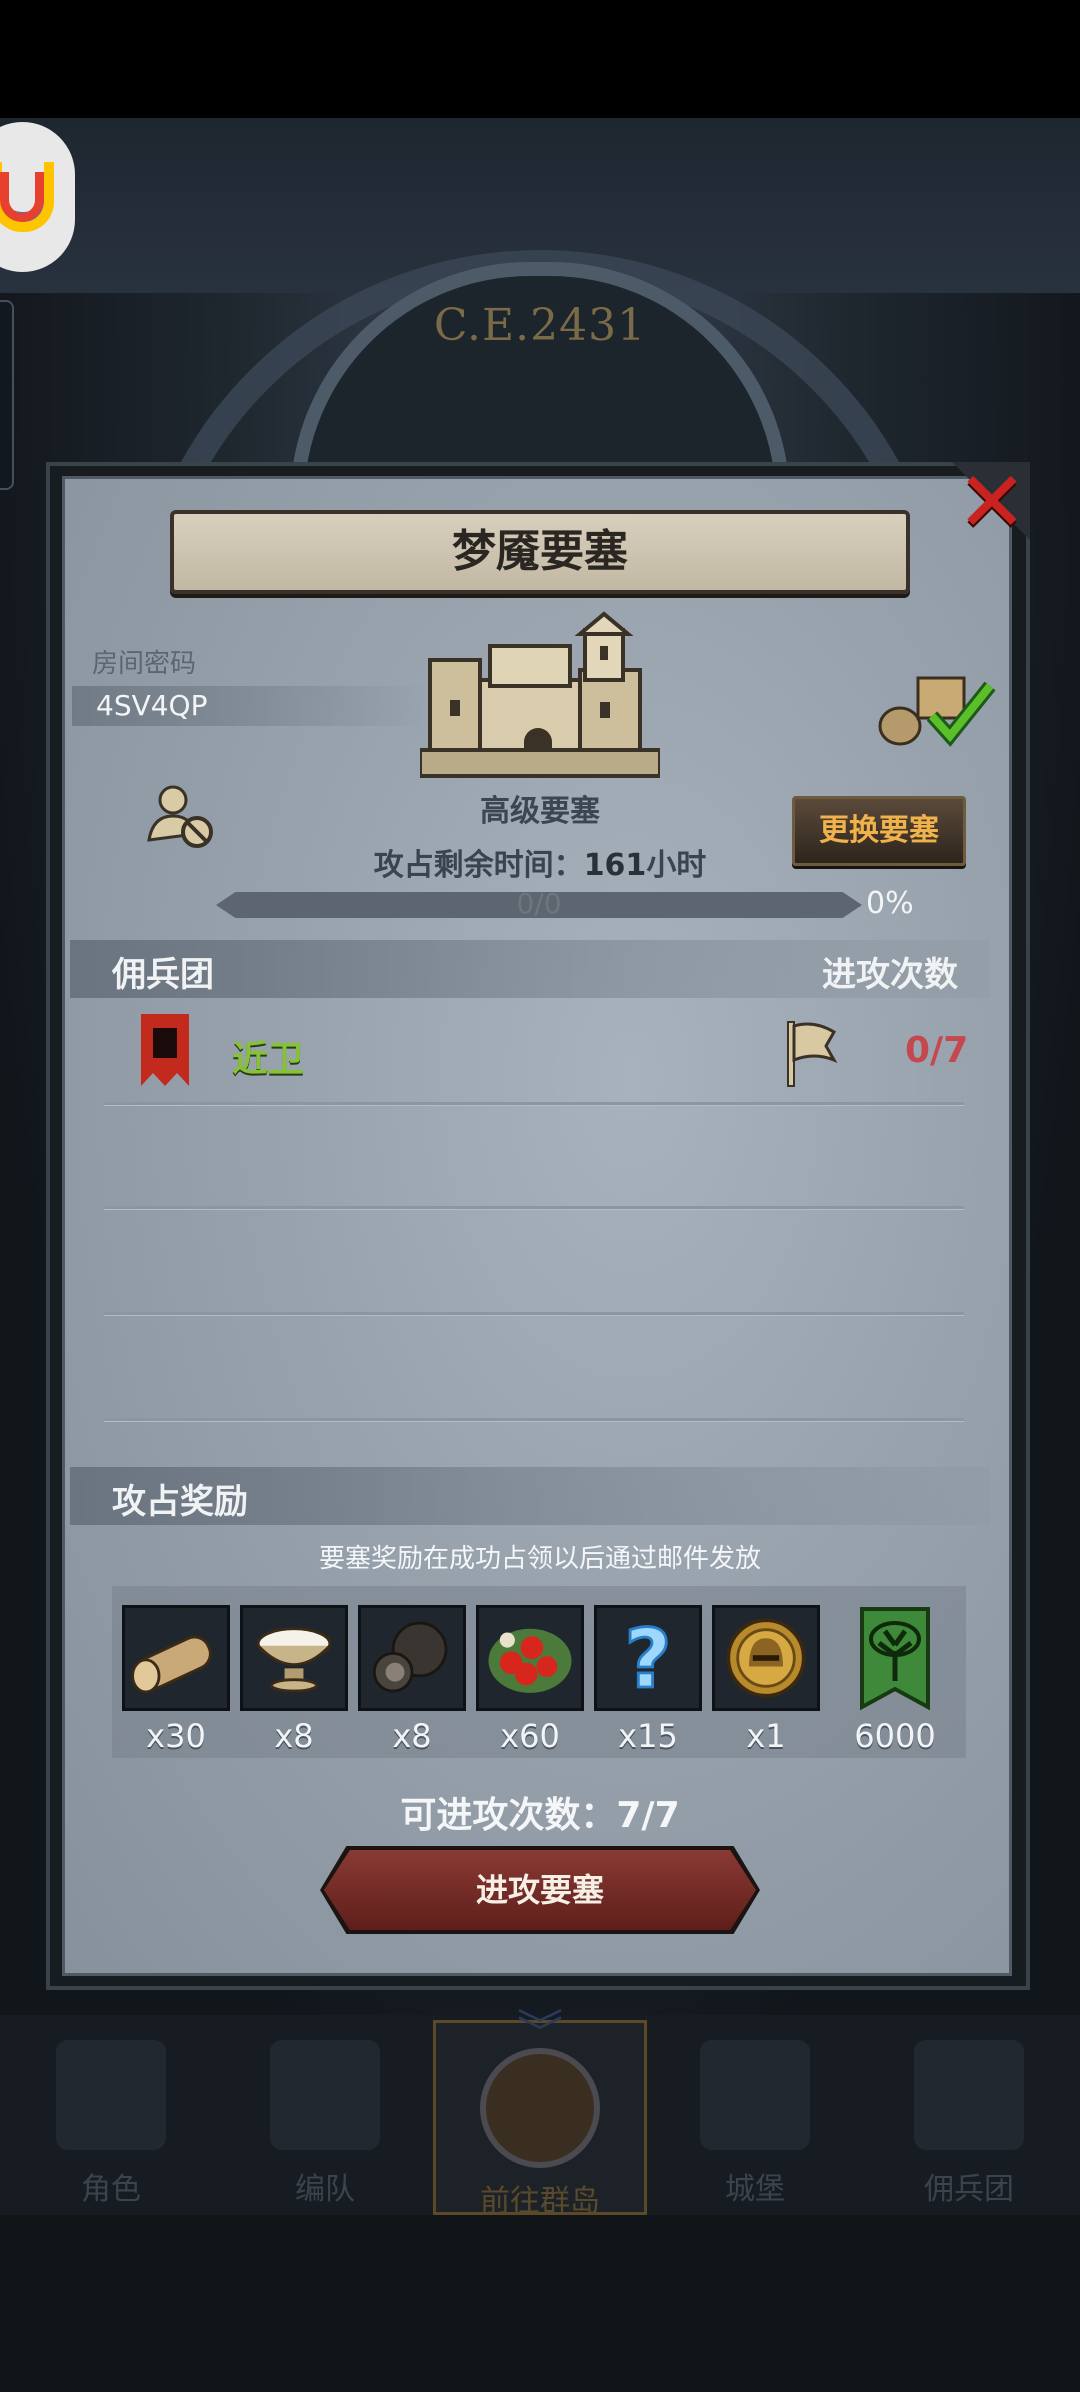 This screenshot has width=1080, height=2392. What do you see at coordinates (766, 1736) in the screenshot?
I see `reward-amount: x1` at bounding box center [766, 1736].